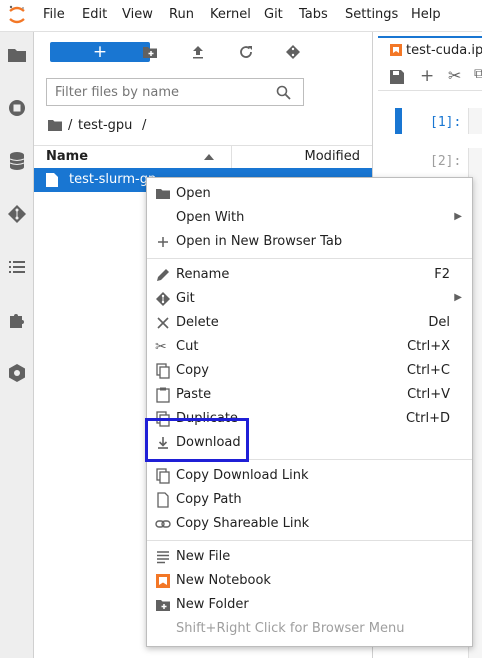 Image resolution: width=482 pixels, height=658 pixels. I want to click on menu-rename: Rename F2, so click(309, 275).